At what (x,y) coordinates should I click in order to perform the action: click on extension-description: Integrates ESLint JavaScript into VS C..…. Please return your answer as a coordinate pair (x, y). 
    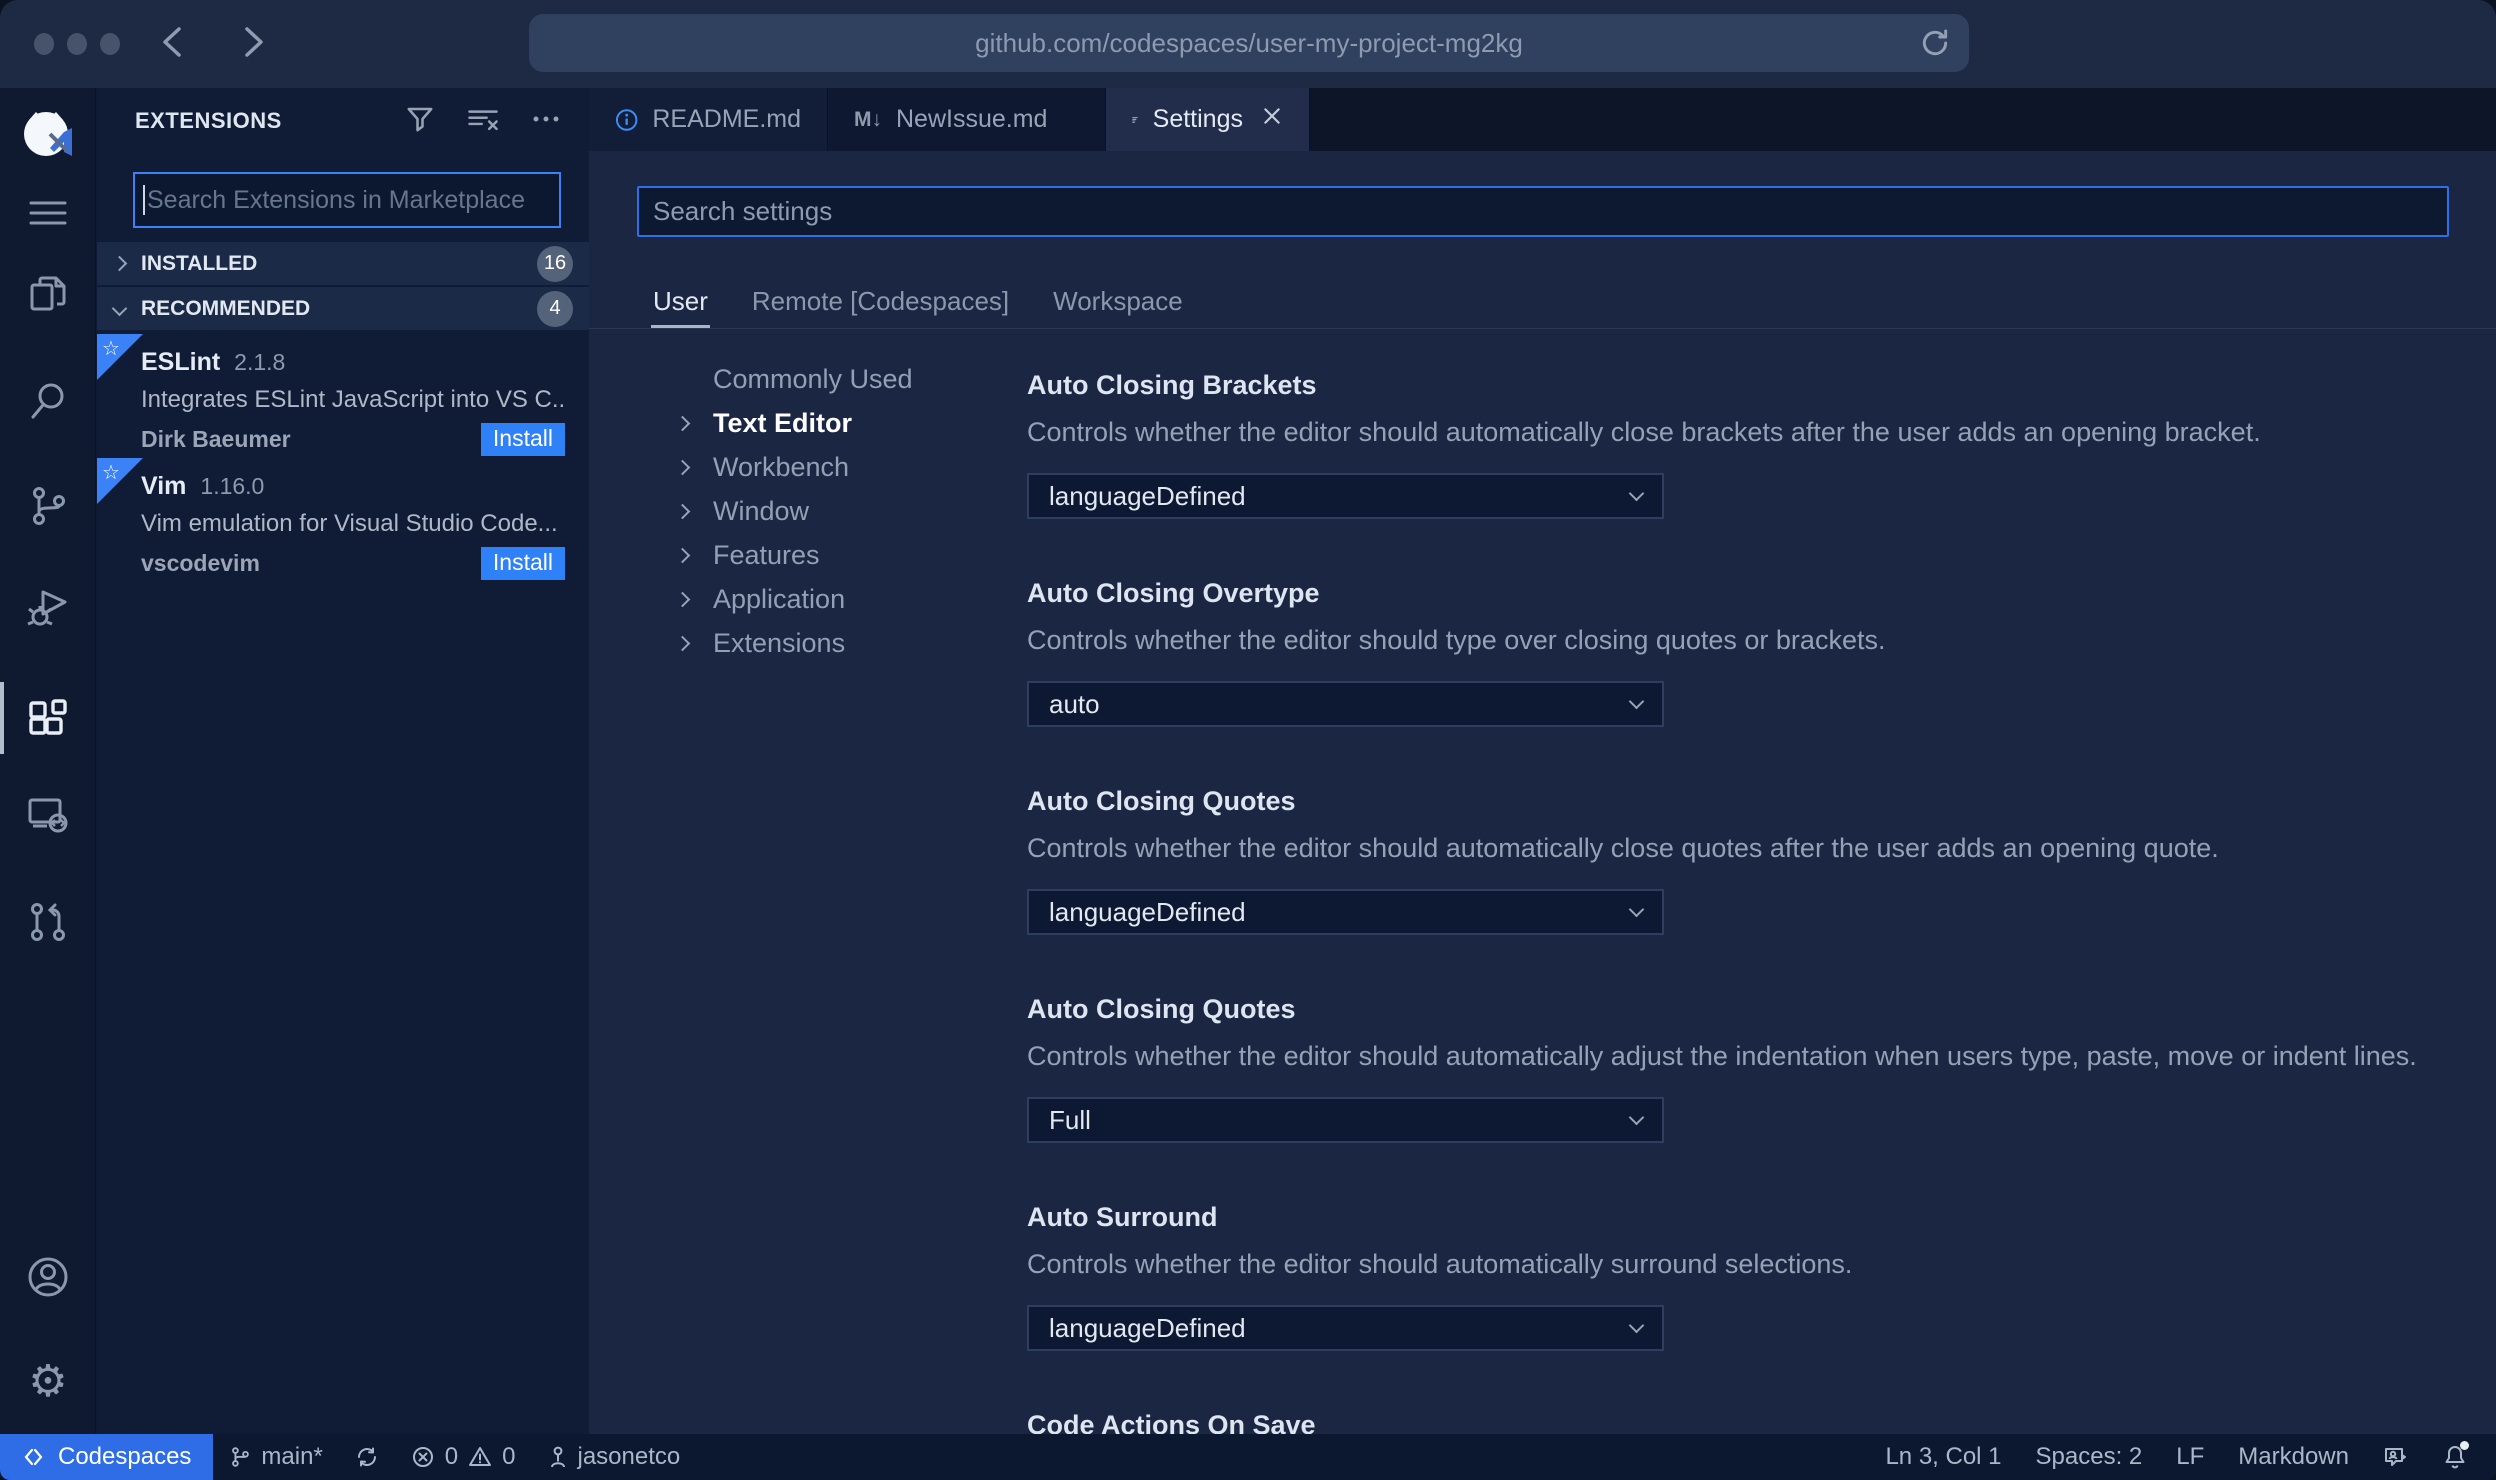
    Looking at the image, I should click on (353, 399).